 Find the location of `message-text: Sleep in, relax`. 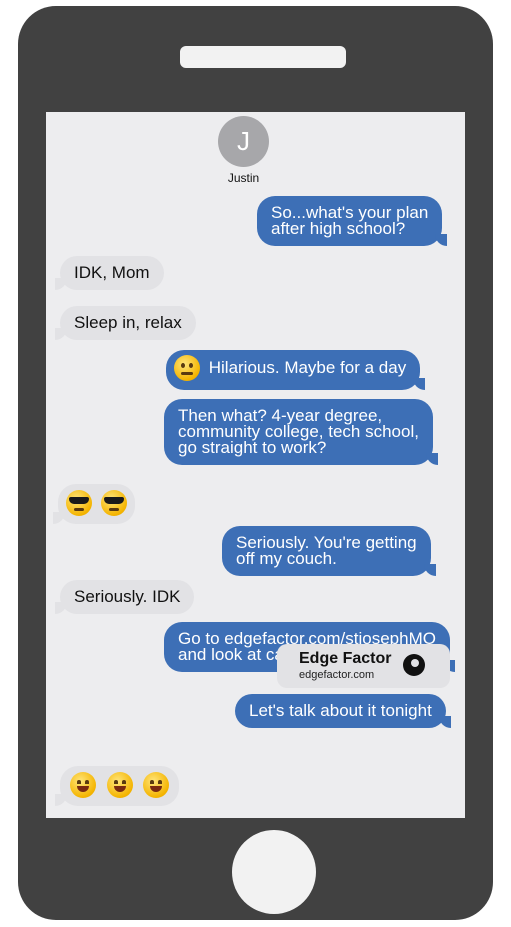

message-text: Sleep in, relax is located at coordinates (128, 322).